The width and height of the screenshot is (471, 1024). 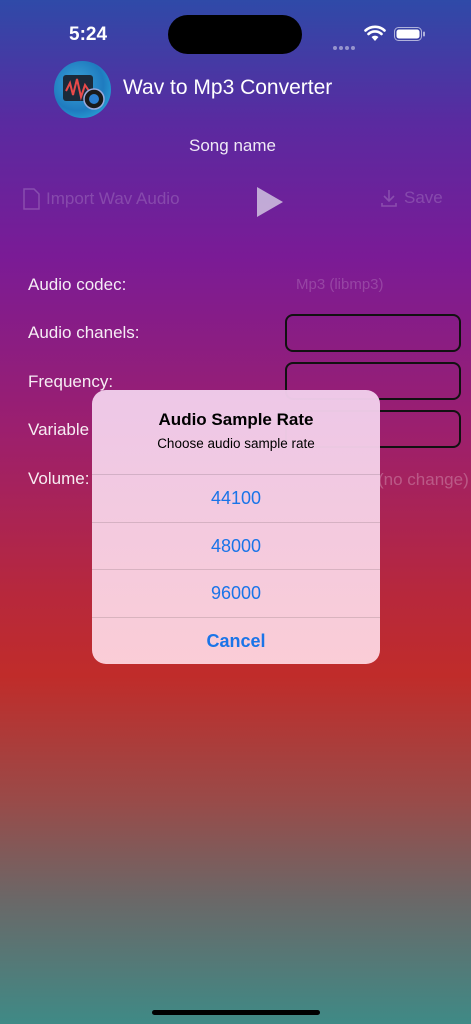 What do you see at coordinates (340, 284) in the screenshot?
I see `audio-codec-value: Mp3 (libmp3)` at bounding box center [340, 284].